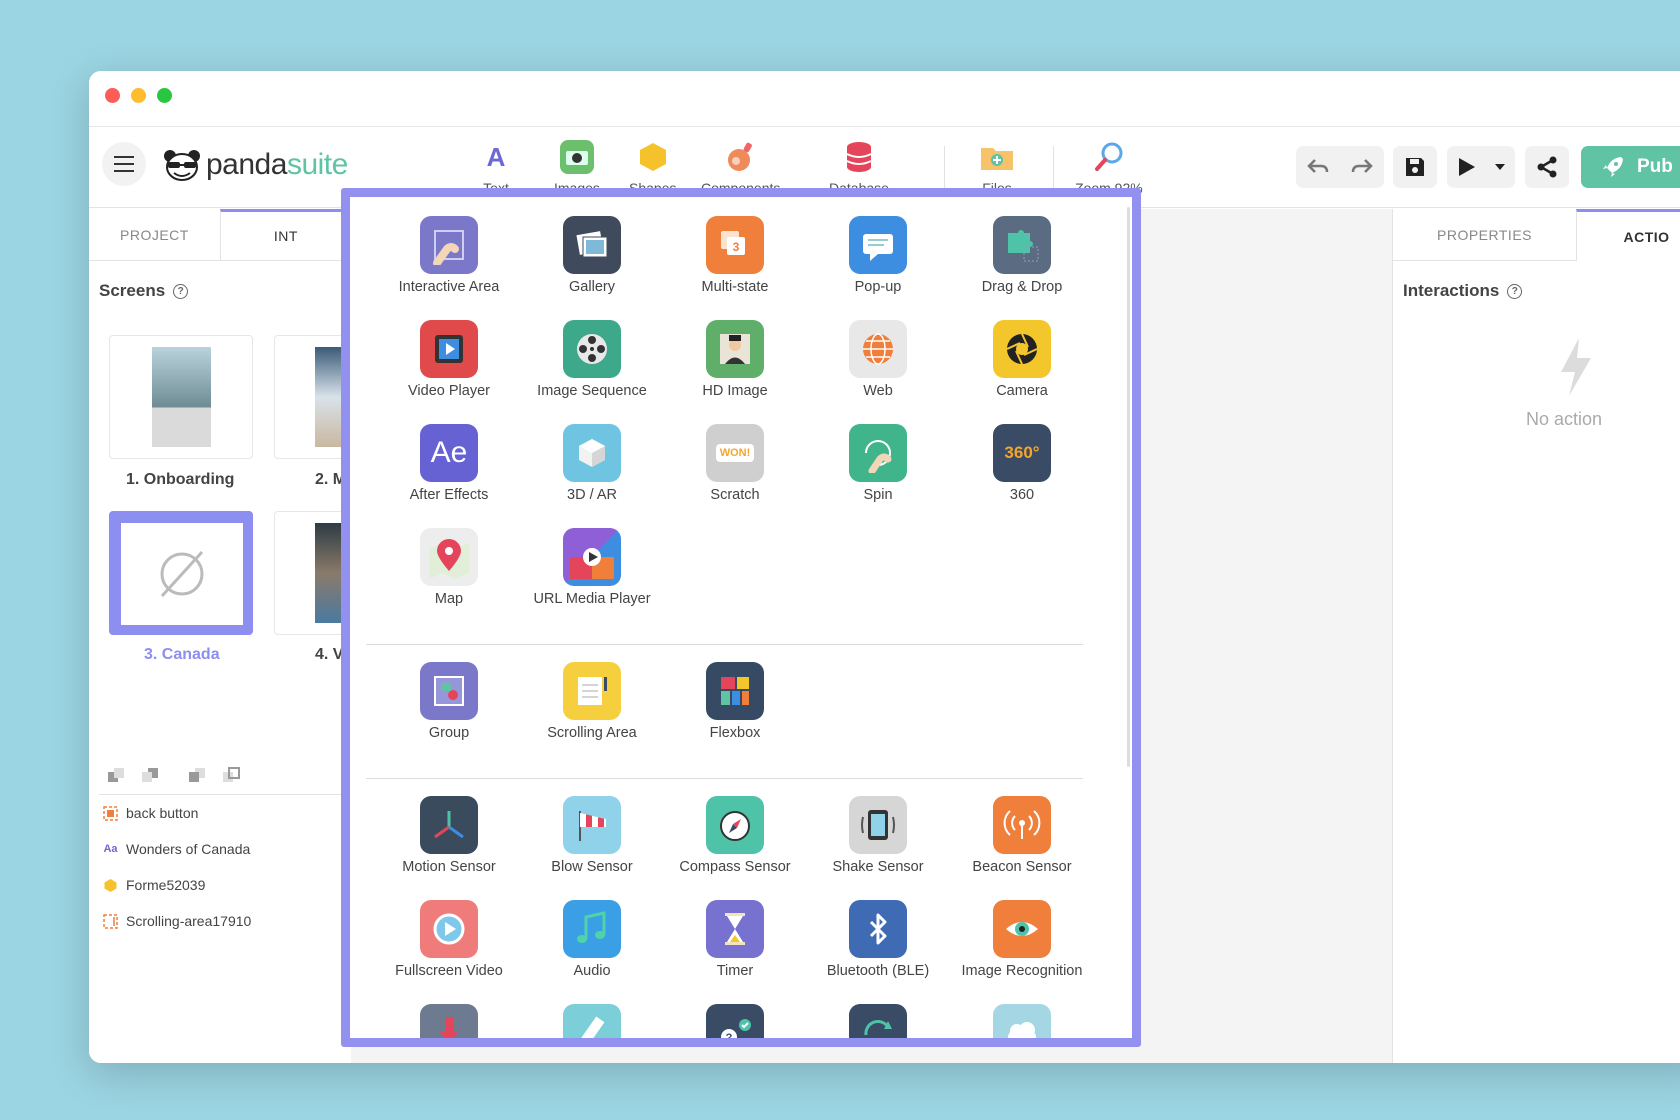  I want to click on component-beacon-sensor: Beacon Sensor, so click(1022, 835).